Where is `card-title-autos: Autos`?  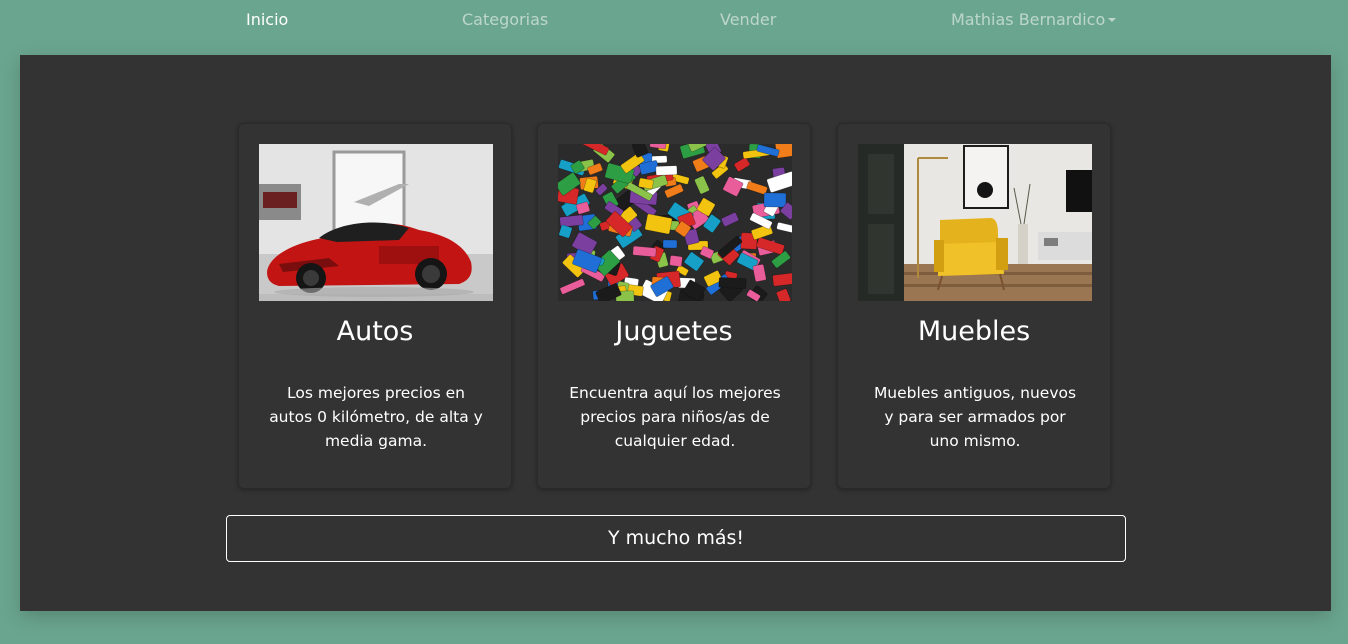 card-title-autos: Autos is located at coordinates (375, 331).